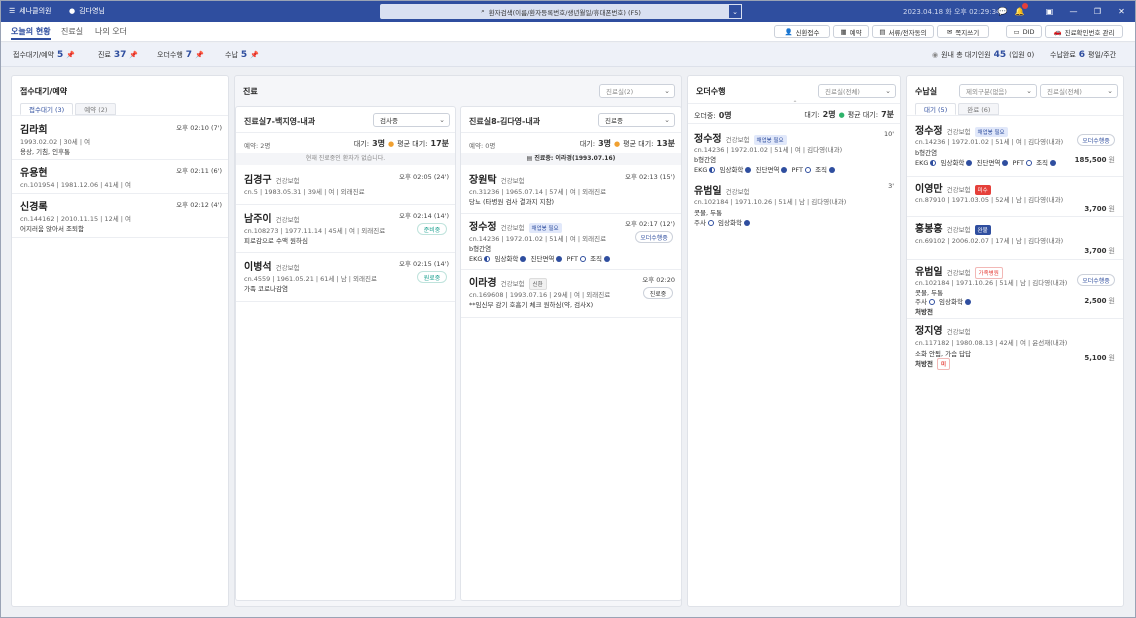 The image size is (1136, 618). I want to click on room-status-select: 진료중 ⌄, so click(636, 120).